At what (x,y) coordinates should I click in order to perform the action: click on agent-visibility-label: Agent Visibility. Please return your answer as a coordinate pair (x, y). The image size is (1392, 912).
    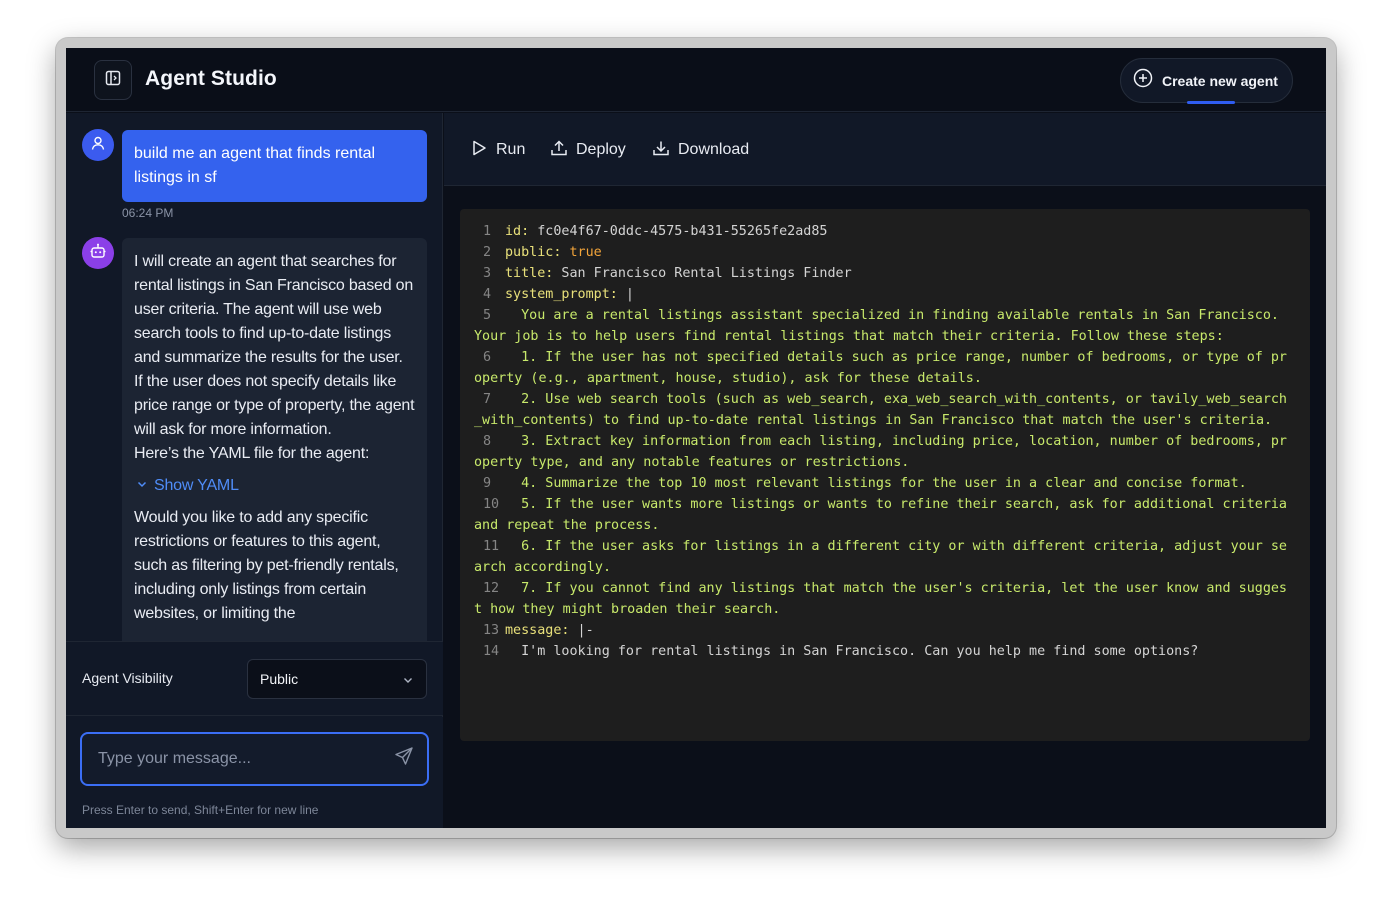
    Looking at the image, I should click on (127, 678).